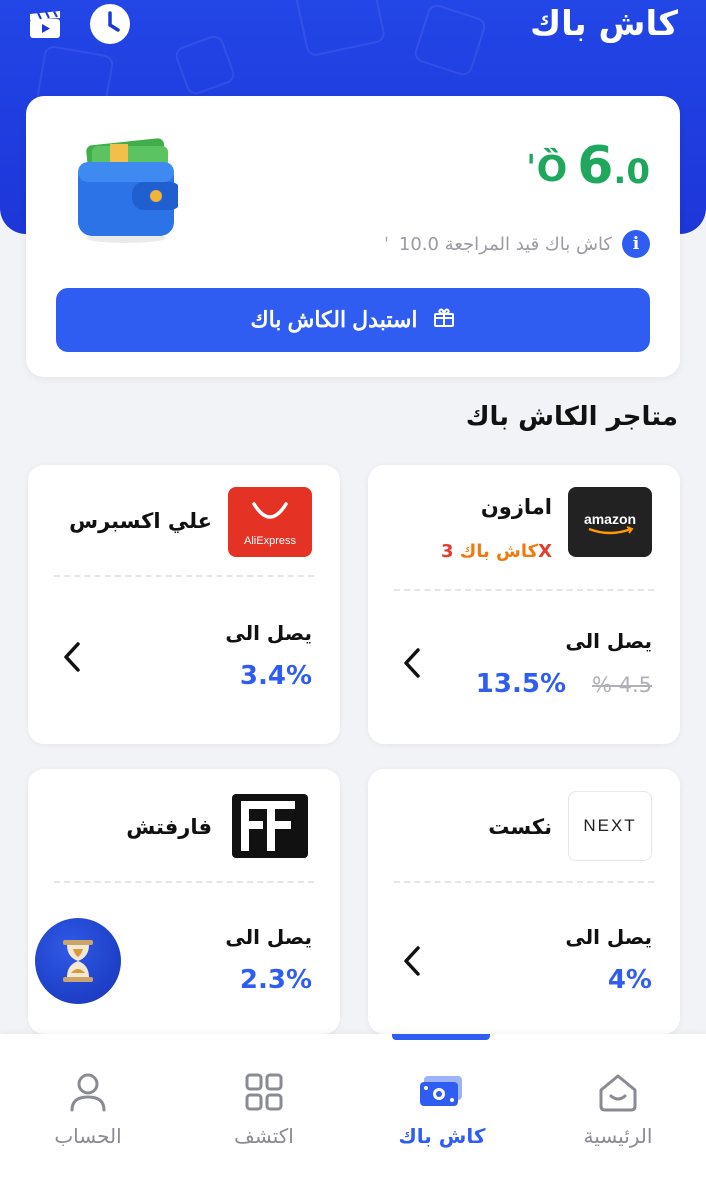  I want to click on store-card-next: NEXT نكست يصل الى 4%, so click(524, 901).